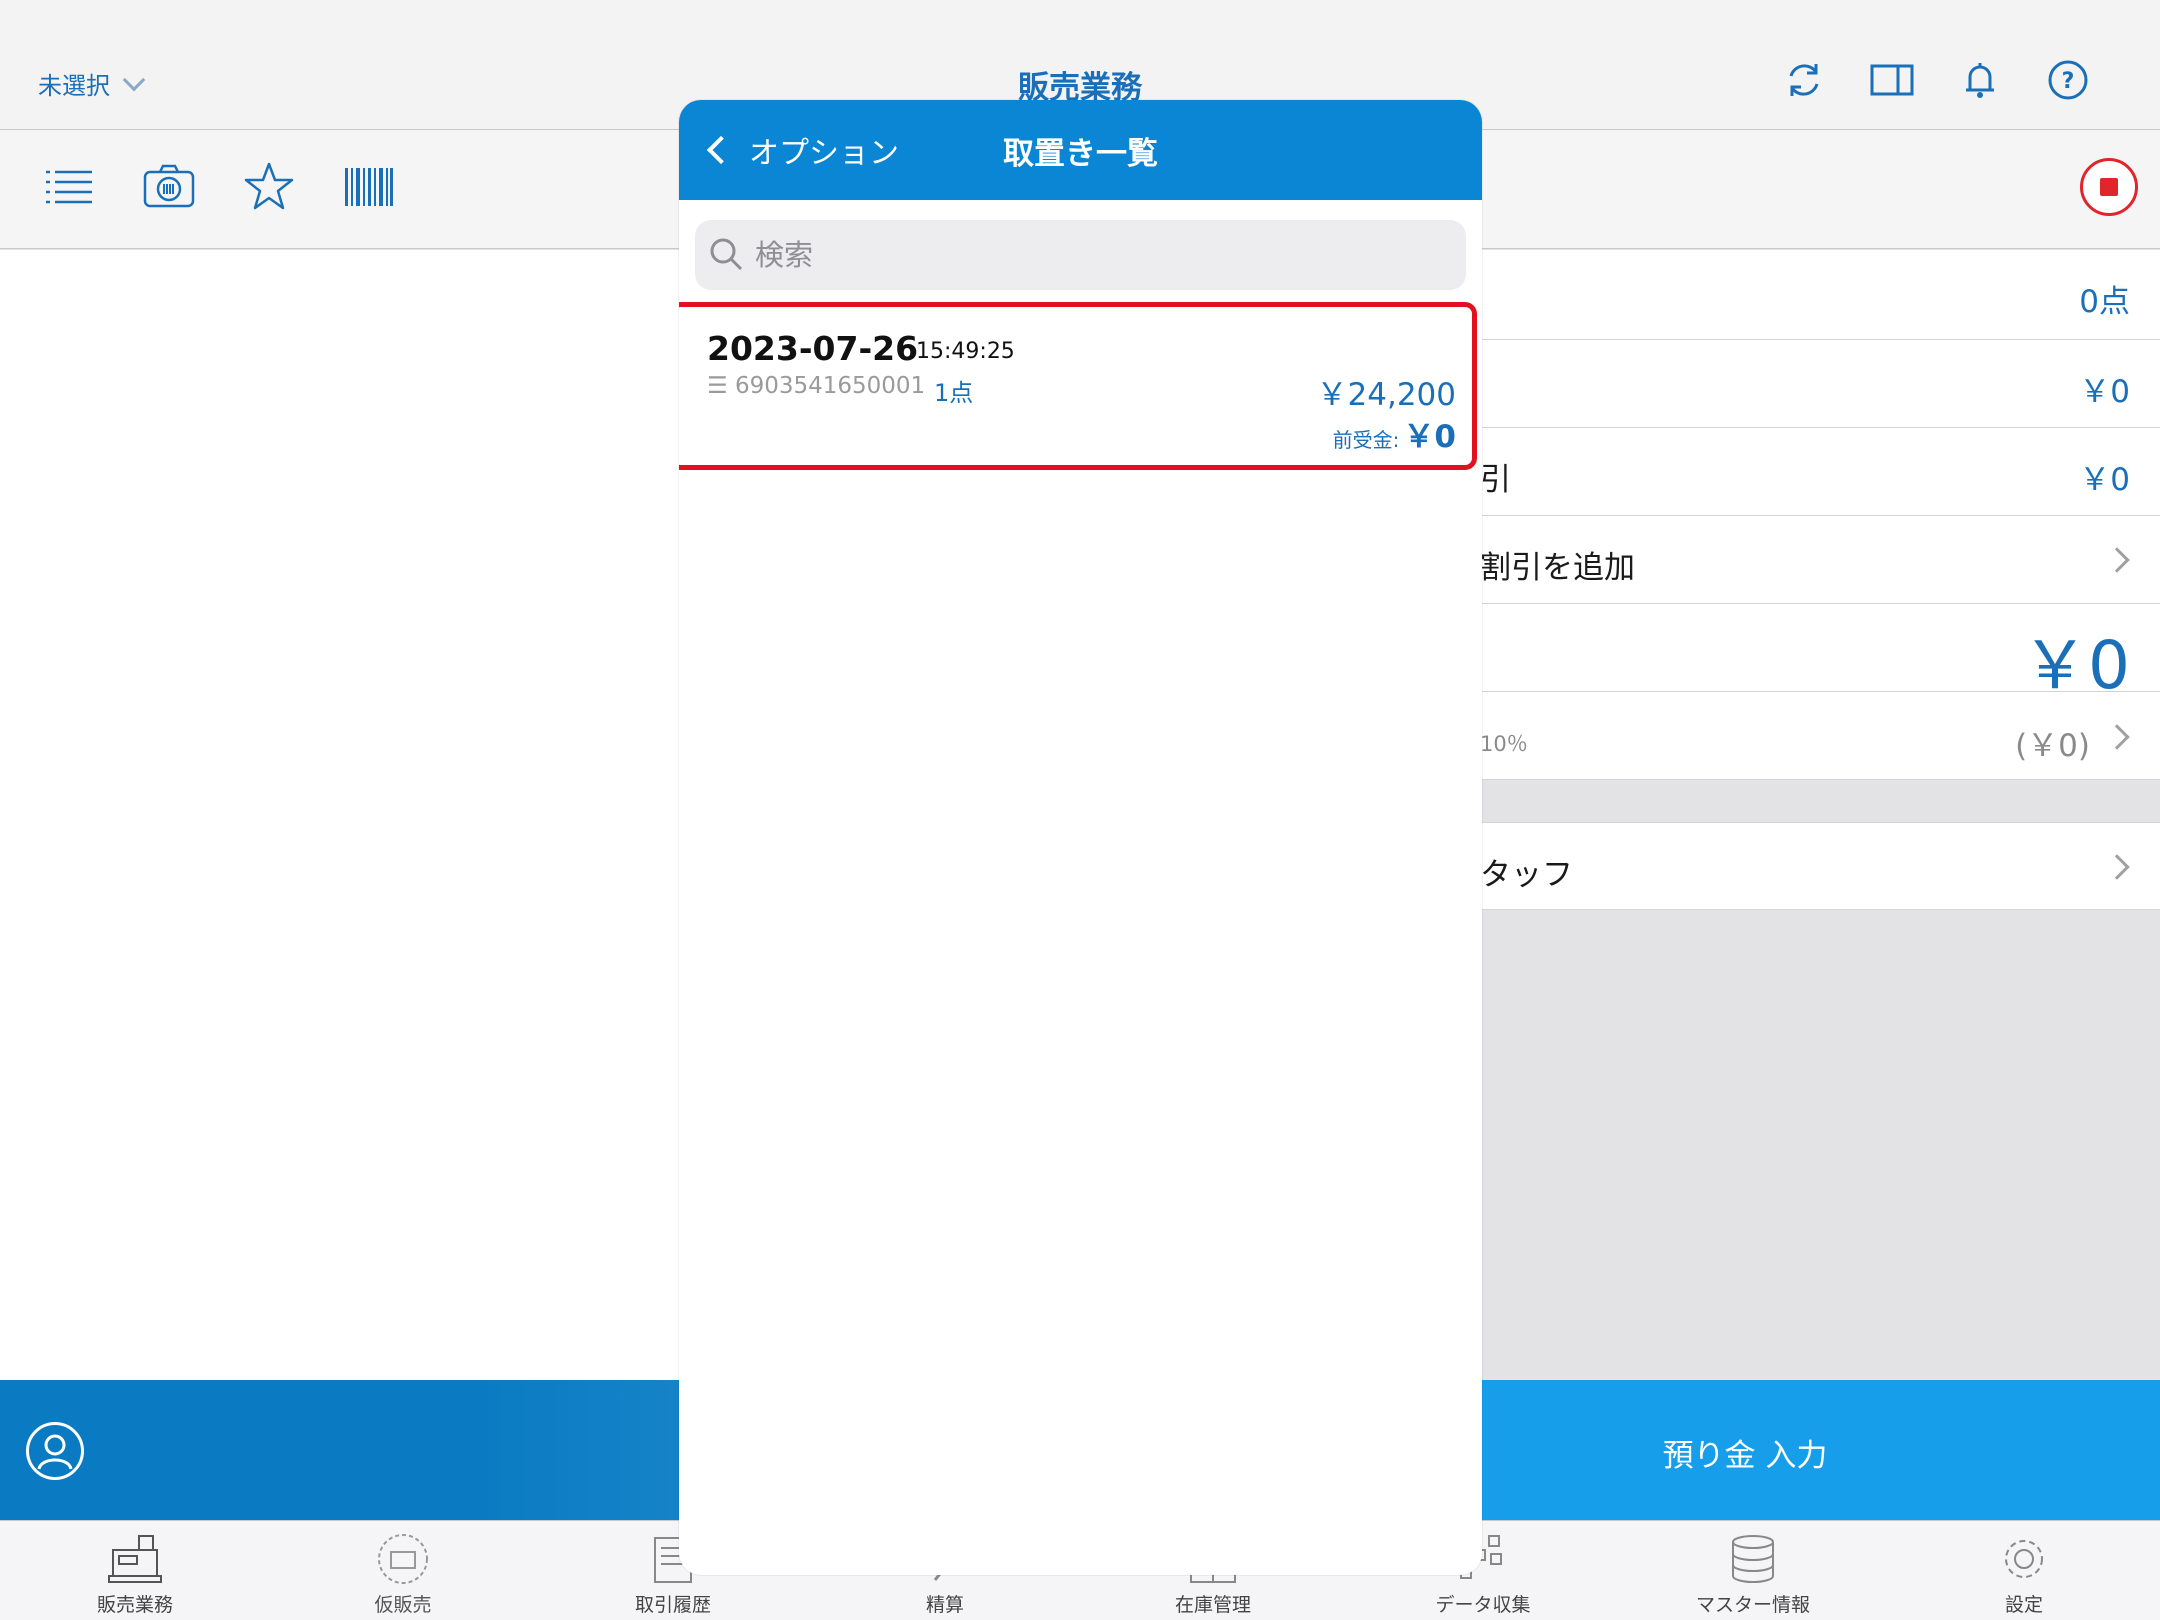 The image size is (2160, 1620). I want to click on staff-label: タッフ, so click(1526, 875).